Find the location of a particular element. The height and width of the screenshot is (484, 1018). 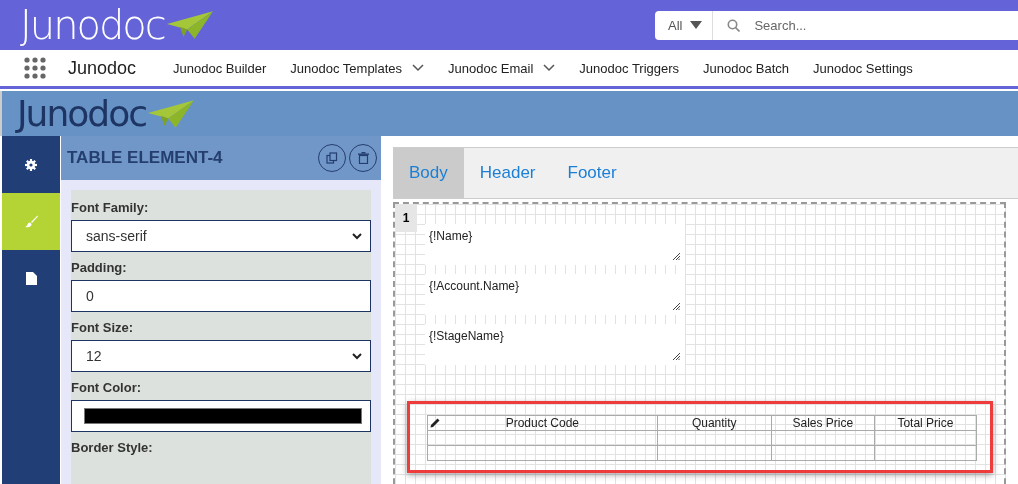

app-name: Junodoc is located at coordinates (102, 68).